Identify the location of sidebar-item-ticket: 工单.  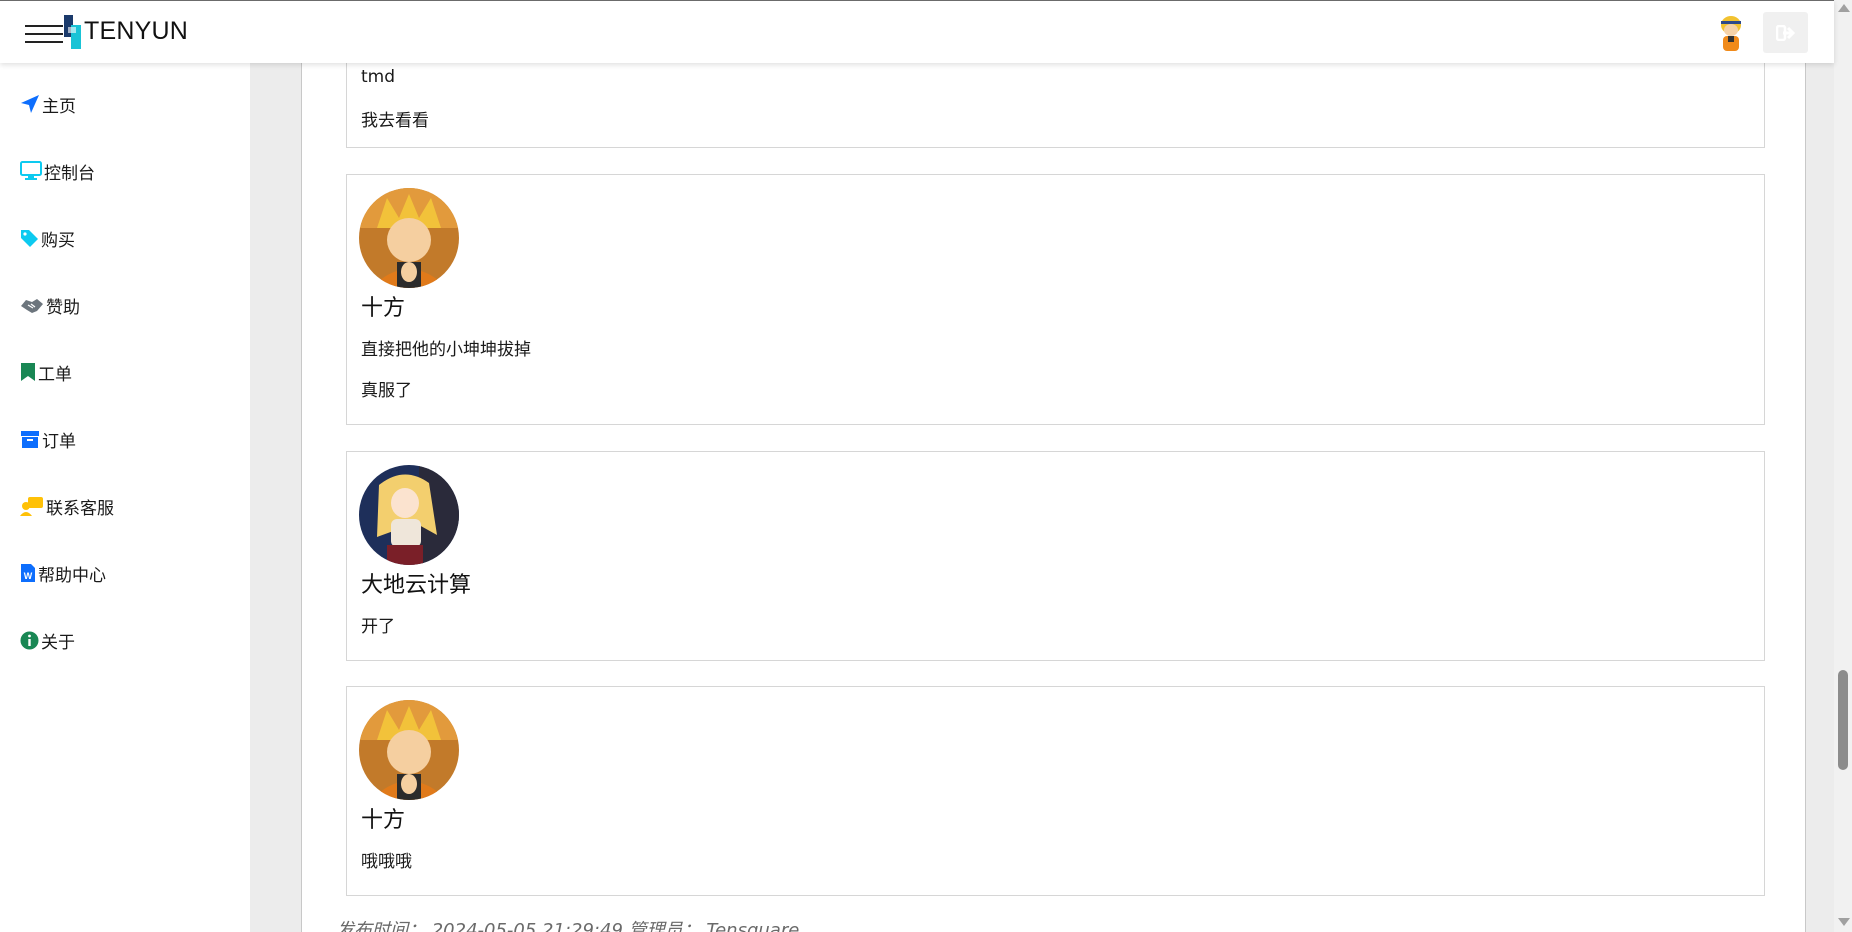
(46, 372).